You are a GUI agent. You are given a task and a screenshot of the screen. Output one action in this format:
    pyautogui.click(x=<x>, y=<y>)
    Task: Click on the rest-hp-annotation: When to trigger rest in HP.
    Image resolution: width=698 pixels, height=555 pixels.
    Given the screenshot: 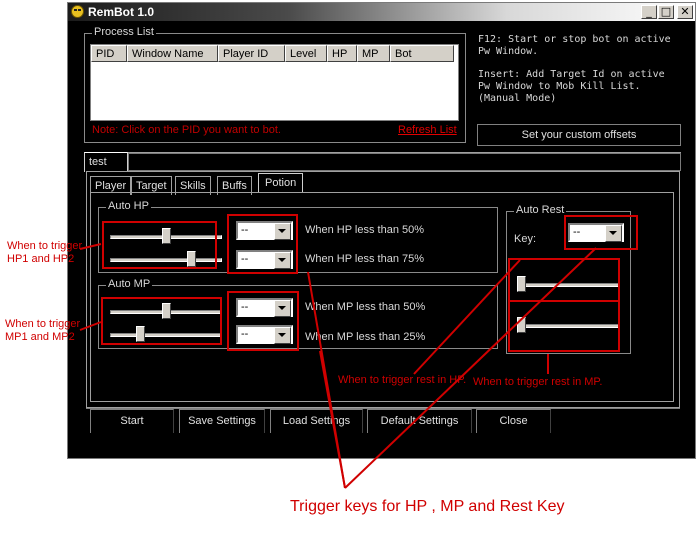 What is the action you would take?
    pyautogui.click(x=402, y=380)
    